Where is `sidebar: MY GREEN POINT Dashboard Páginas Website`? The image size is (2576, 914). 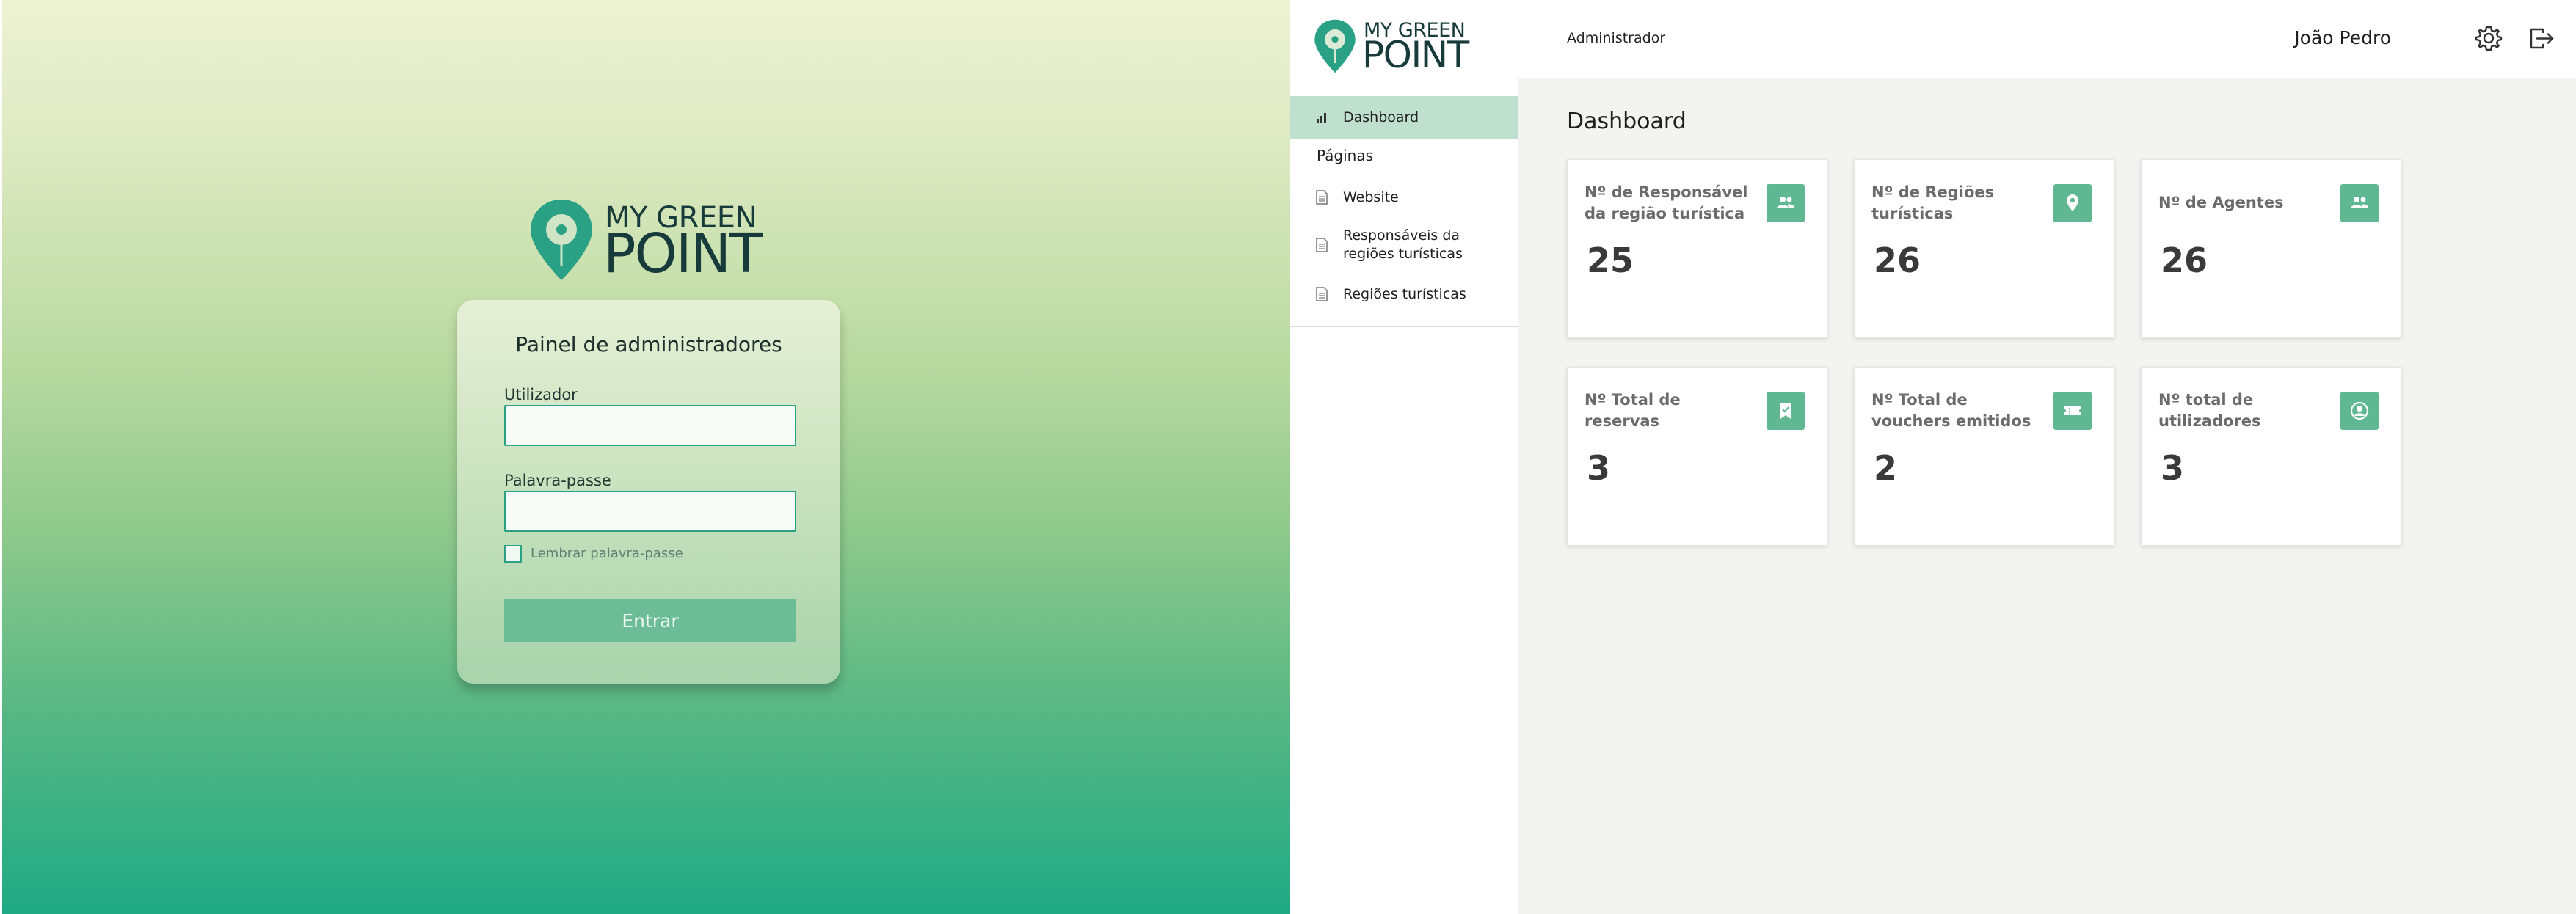
sidebar: MY GREEN POINT Dashboard Páginas Website is located at coordinates (1404, 457).